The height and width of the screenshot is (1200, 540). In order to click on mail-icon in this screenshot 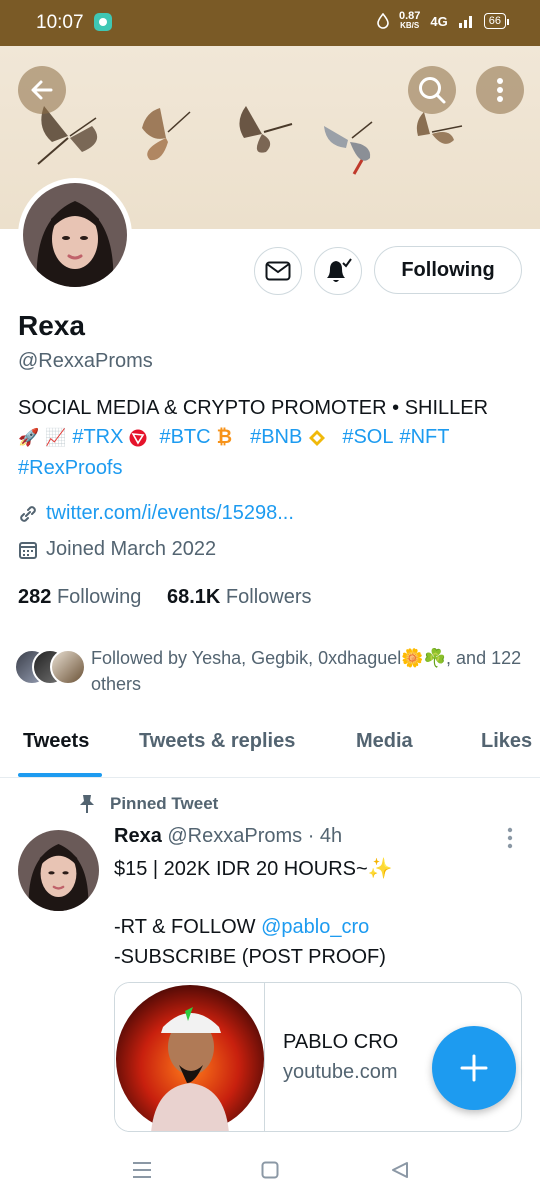, I will do `click(278, 271)`.